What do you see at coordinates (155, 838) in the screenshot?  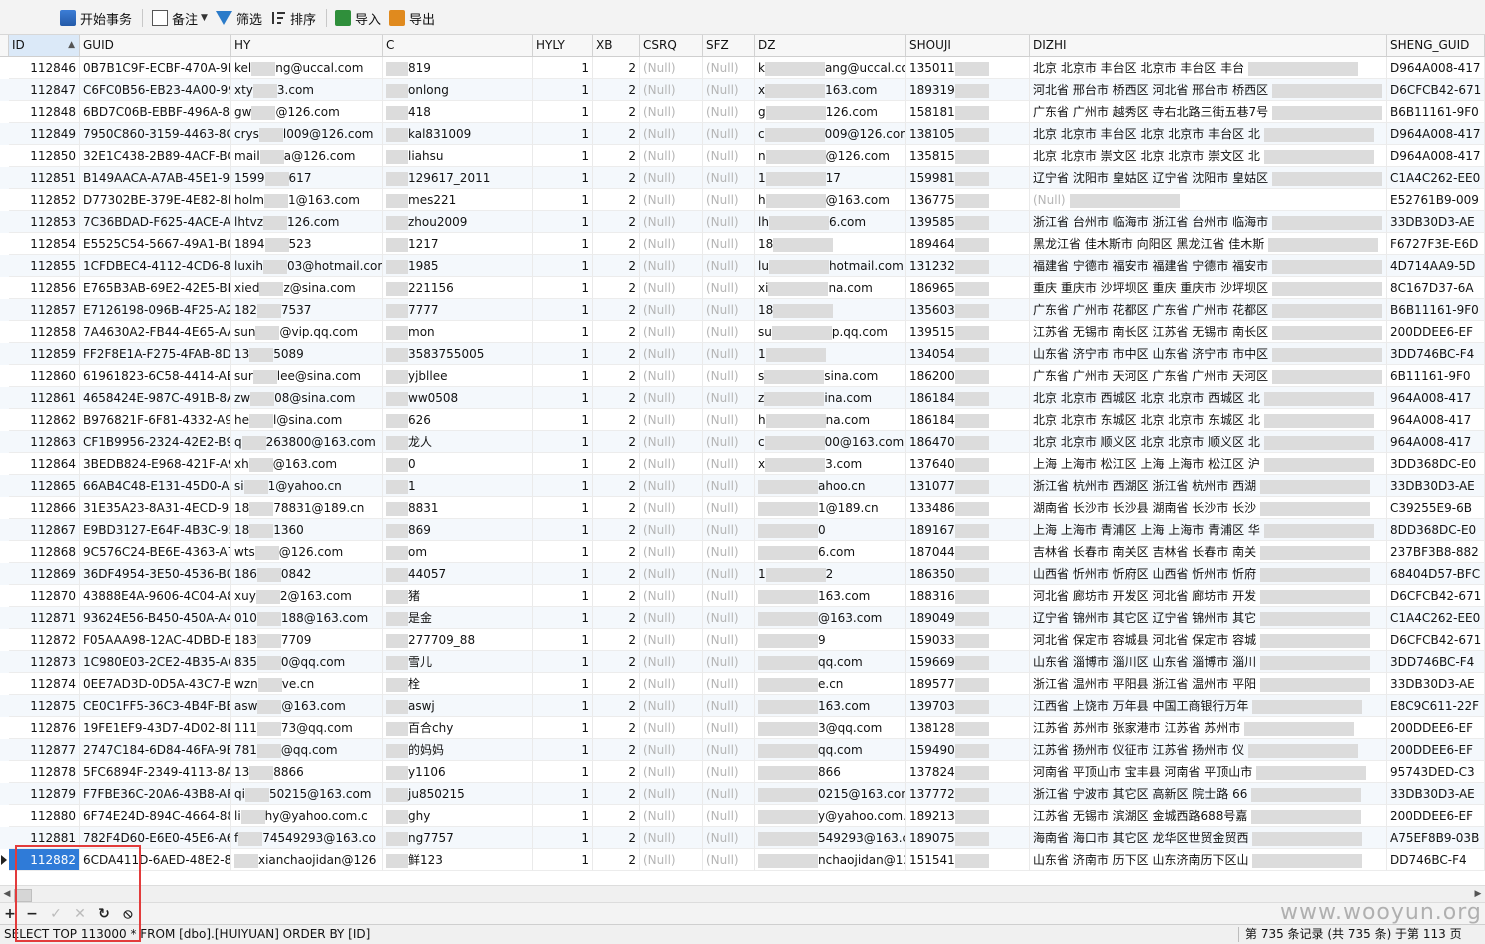 I see `cell-guid: 782F4D60-E6E0-45E6-A66` at bounding box center [155, 838].